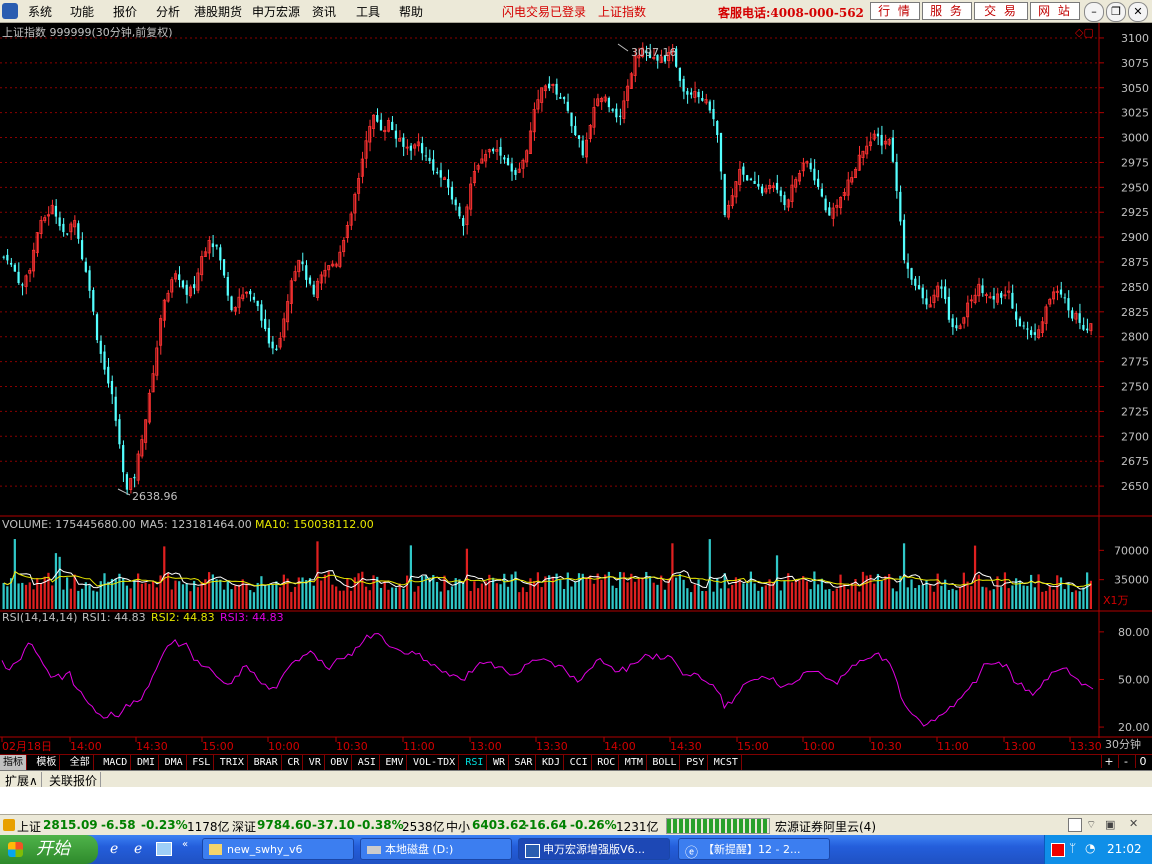  What do you see at coordinates (1072, 848) in the screenshot?
I see `tray-network-icon: ᛘ` at bounding box center [1072, 848].